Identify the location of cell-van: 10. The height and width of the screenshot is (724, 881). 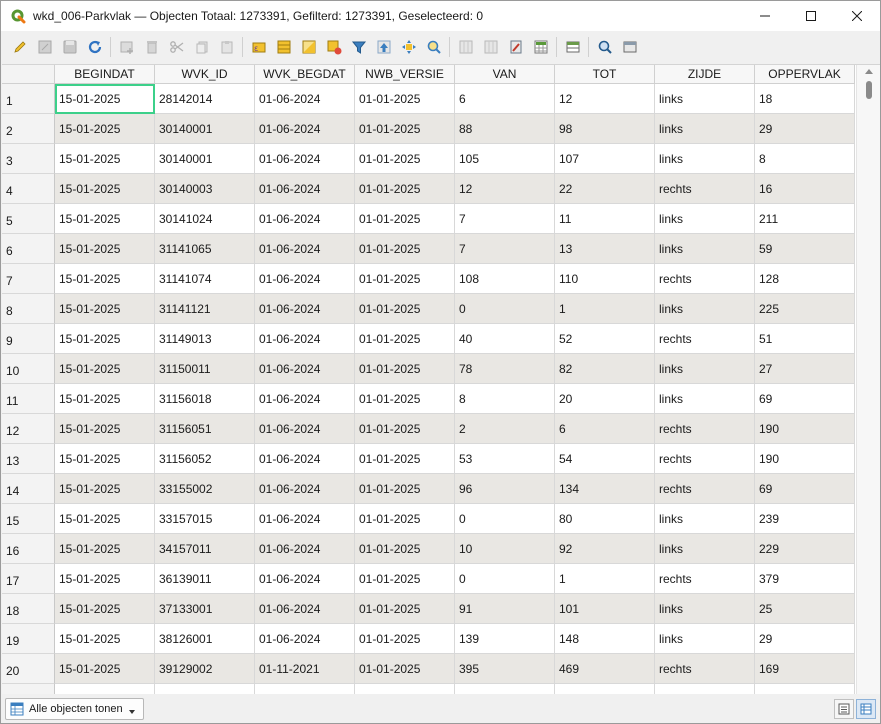
(505, 549).